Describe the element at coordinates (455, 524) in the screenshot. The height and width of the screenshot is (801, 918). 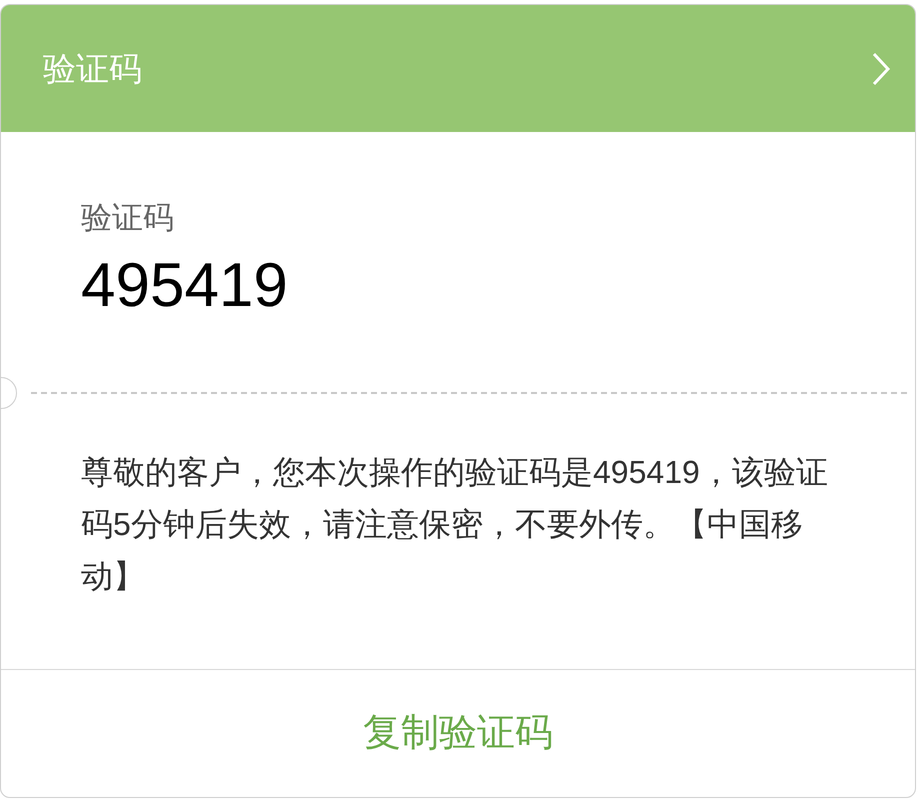
I see `message-text: 尊敬的客户，您本次操作的验证码是495419，该验证码5分钟后失效，请注意保密，不要外传。【中国移动】` at that location.